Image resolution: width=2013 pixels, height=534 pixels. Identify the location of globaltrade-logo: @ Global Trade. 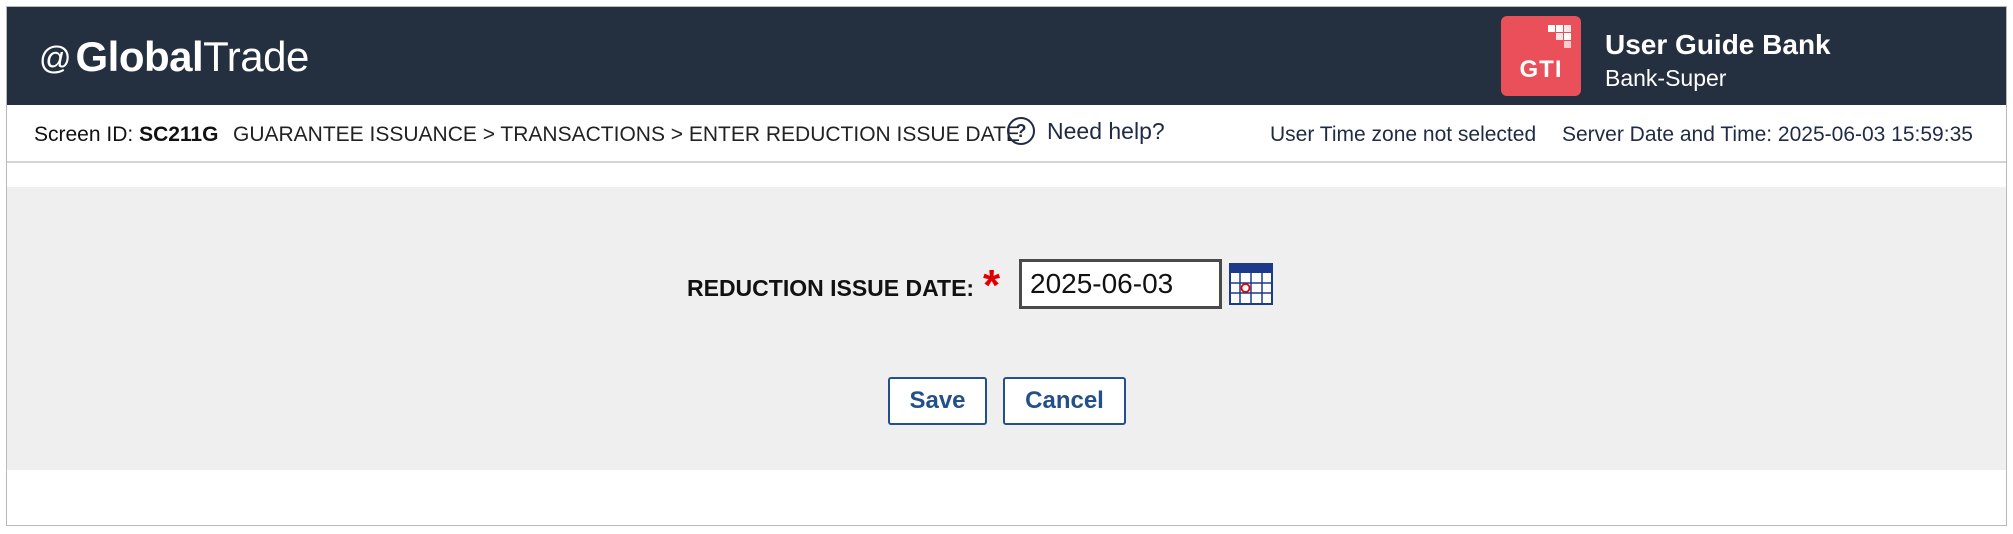
(174, 56).